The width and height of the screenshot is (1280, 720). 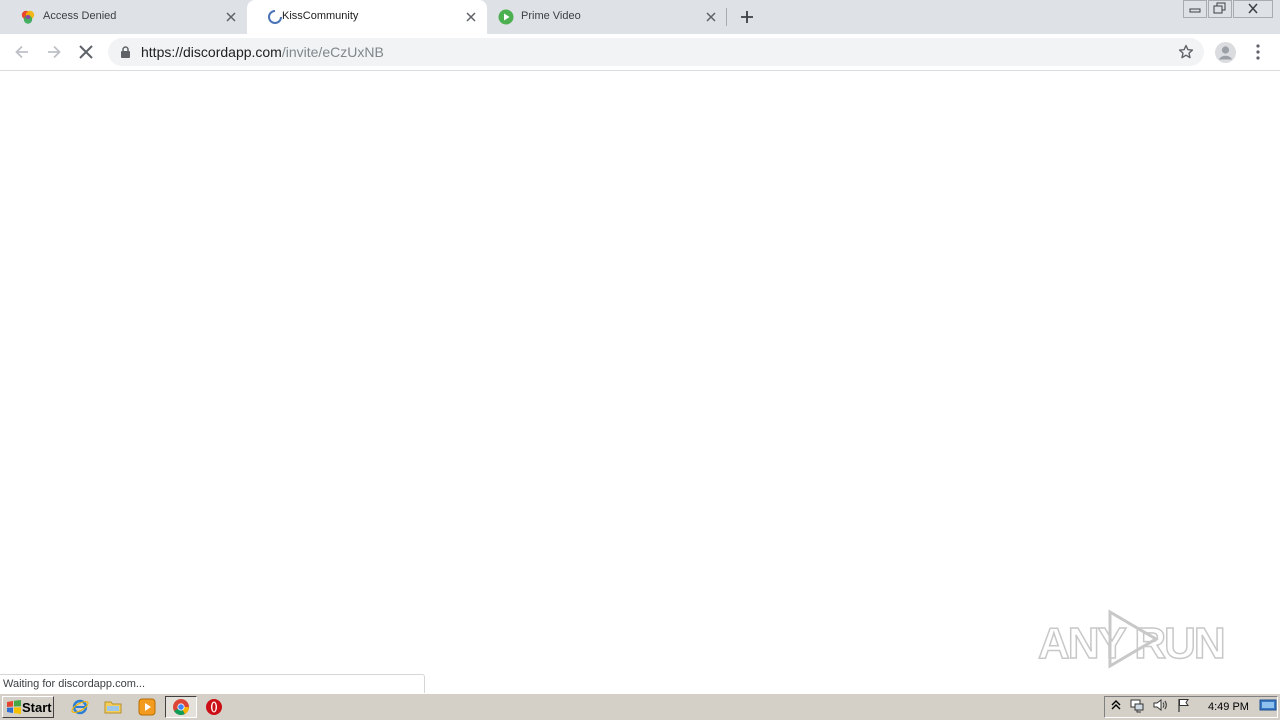 I want to click on show-desktop-icon, so click(x=1268, y=705).